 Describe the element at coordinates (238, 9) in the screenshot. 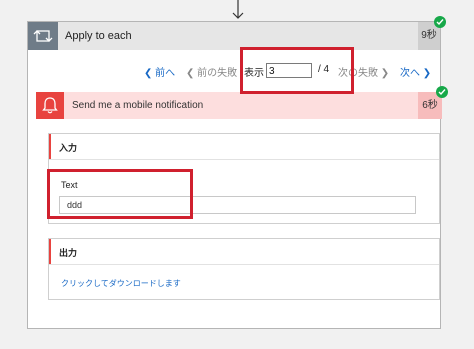

I see `connector-arrow-icon` at that location.